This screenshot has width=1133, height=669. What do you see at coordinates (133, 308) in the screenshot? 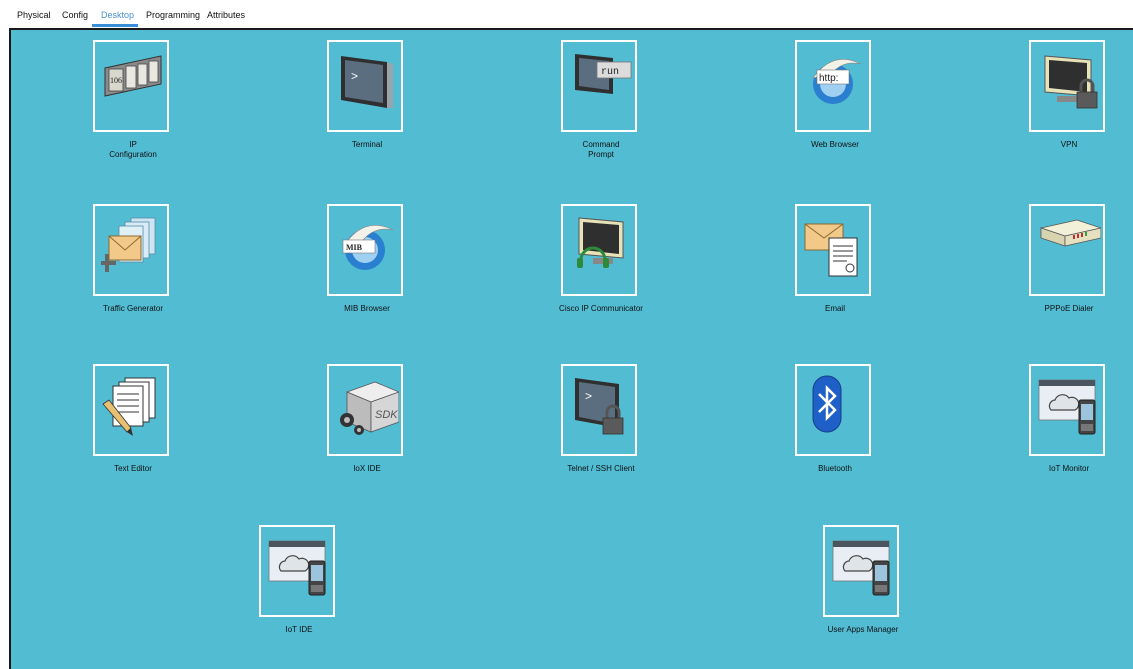
I see `app-label: Traffic Generator` at bounding box center [133, 308].